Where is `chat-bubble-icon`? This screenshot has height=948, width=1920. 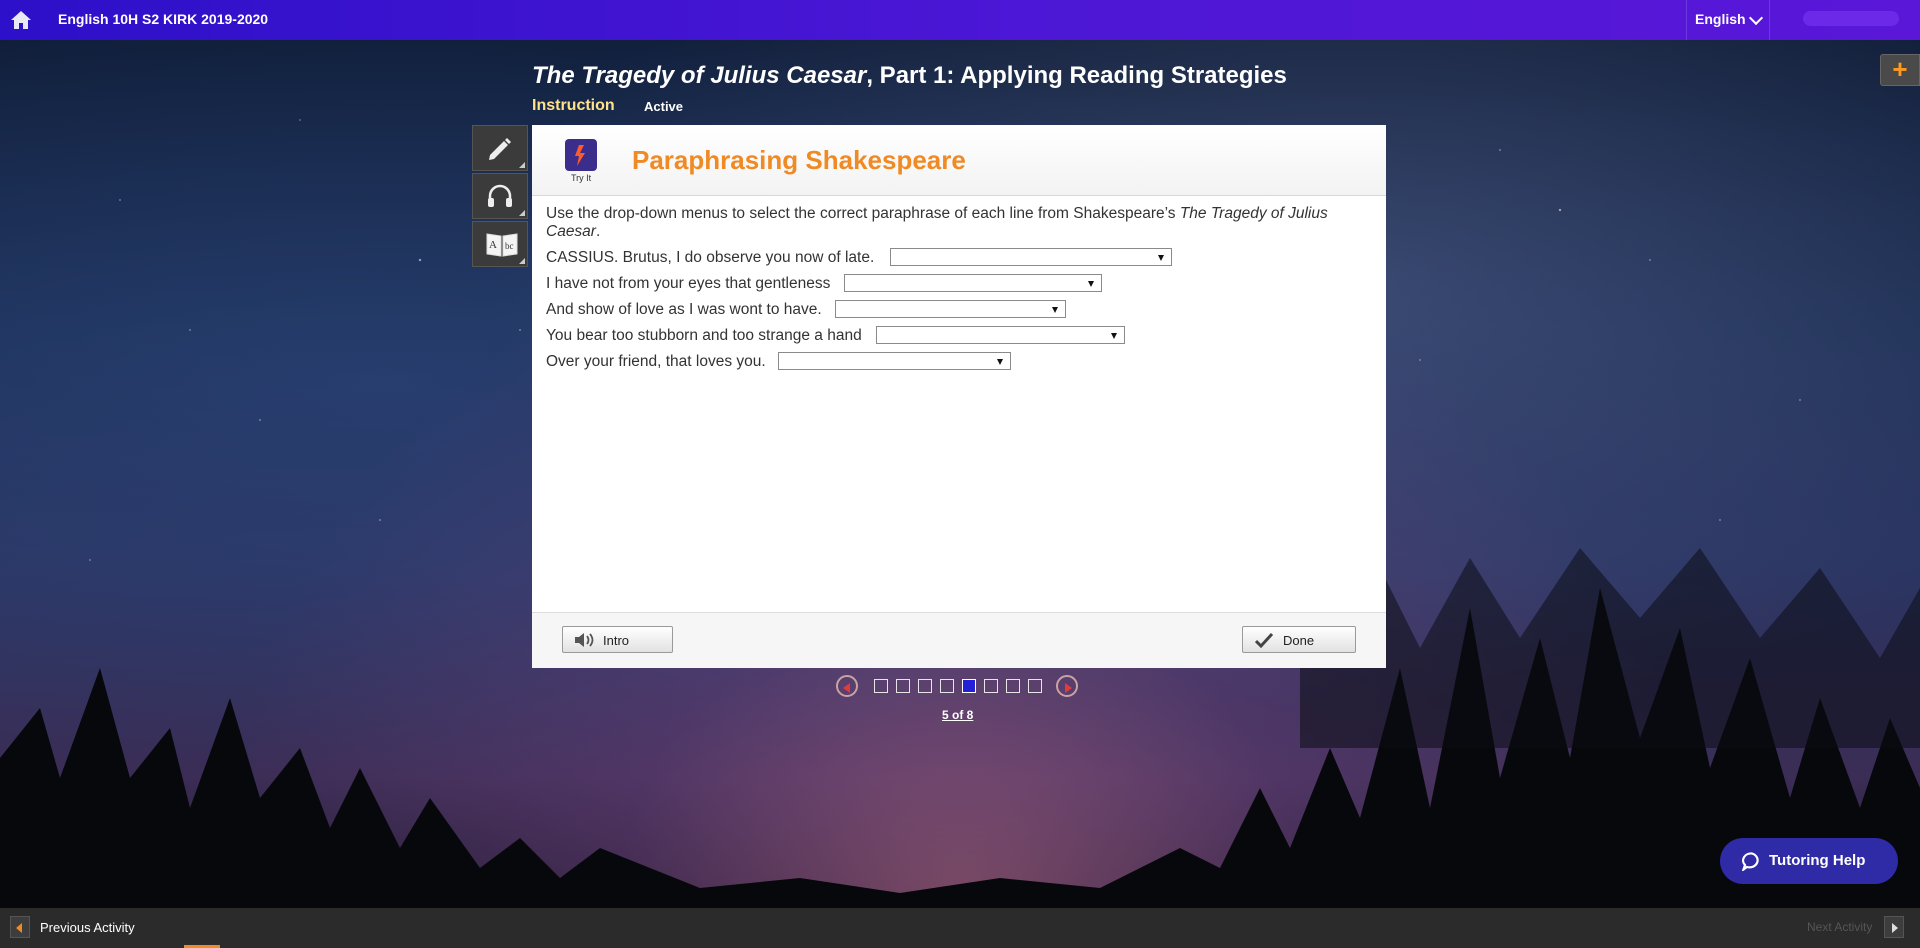 chat-bubble-icon is located at coordinates (1750, 861).